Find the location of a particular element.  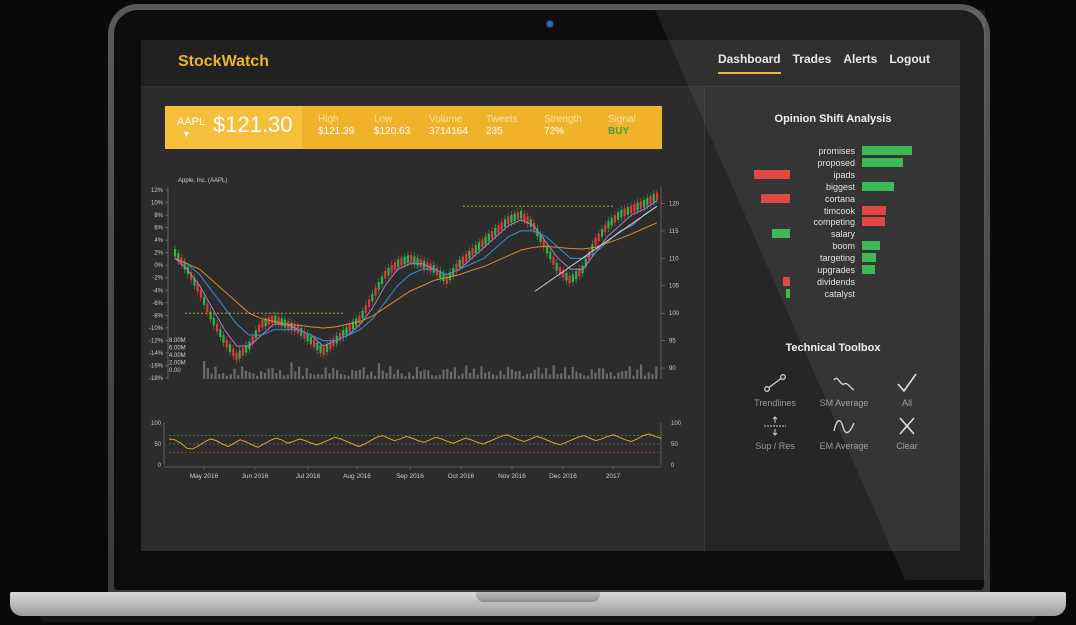

volume-tick-label: 4.00M is located at coordinates (177, 356).